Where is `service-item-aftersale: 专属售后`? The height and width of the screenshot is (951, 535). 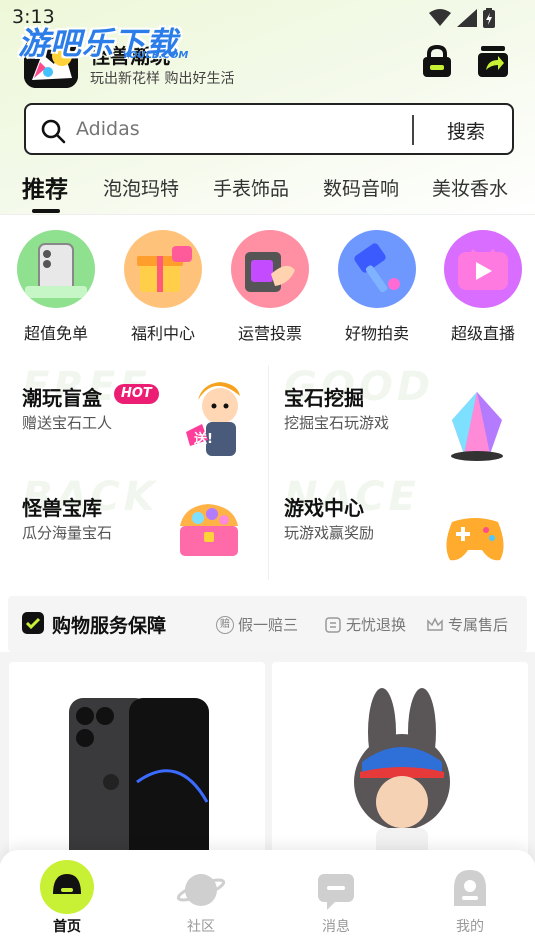
service-item-aftersale: 专属售后 is located at coordinates (467, 624).